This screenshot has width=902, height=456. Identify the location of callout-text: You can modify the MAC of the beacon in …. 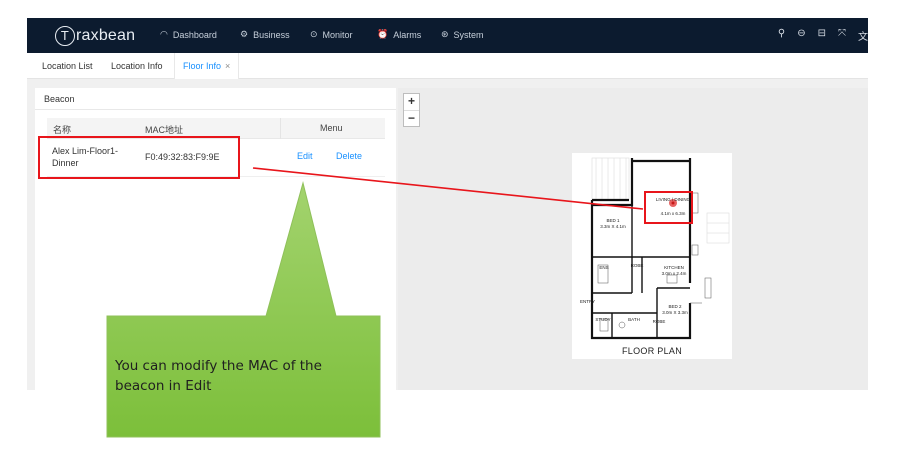
(218, 376).